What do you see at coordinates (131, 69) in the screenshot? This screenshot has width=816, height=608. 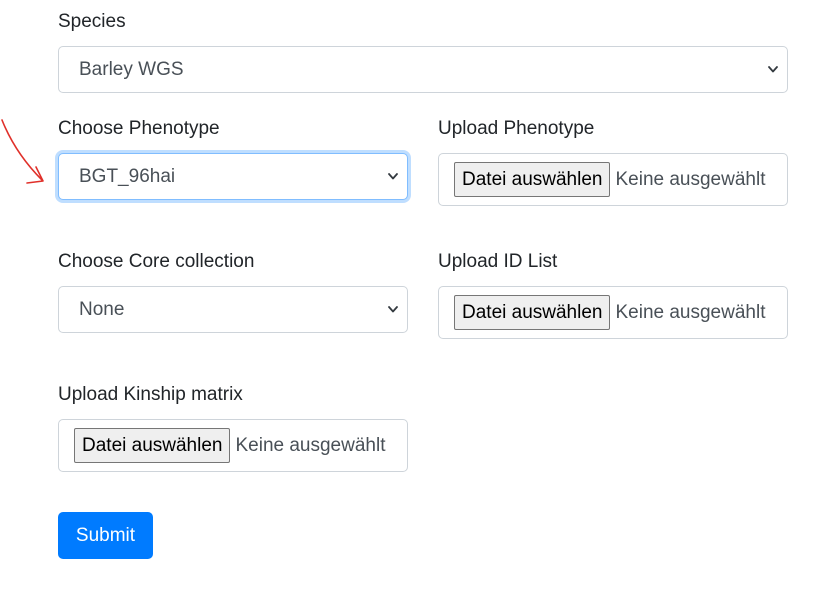 I see `species-selected-value: Barley WGS` at bounding box center [131, 69].